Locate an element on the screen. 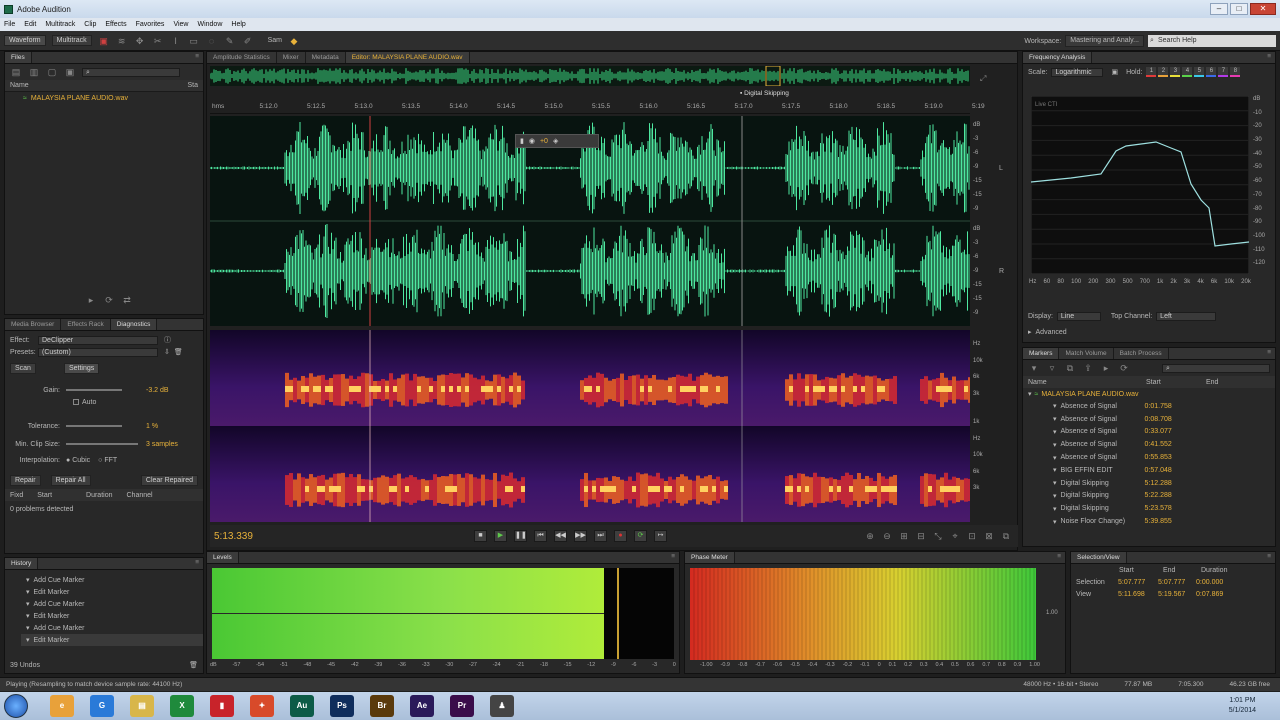 The width and height of the screenshot is (1280, 720). taskbar-app-icon: G is located at coordinates (102, 706).